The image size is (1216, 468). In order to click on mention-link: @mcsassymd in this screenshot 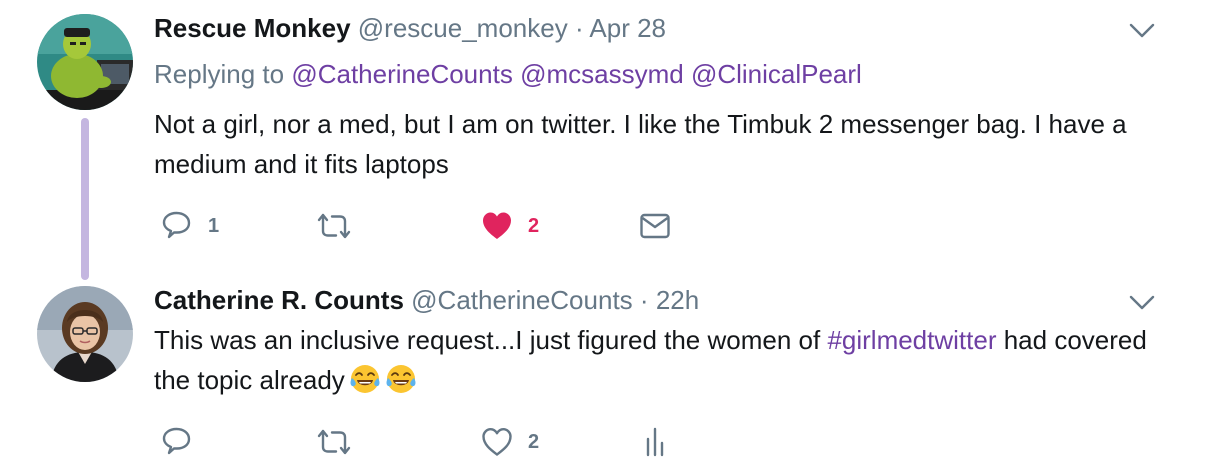, I will do `click(602, 74)`.